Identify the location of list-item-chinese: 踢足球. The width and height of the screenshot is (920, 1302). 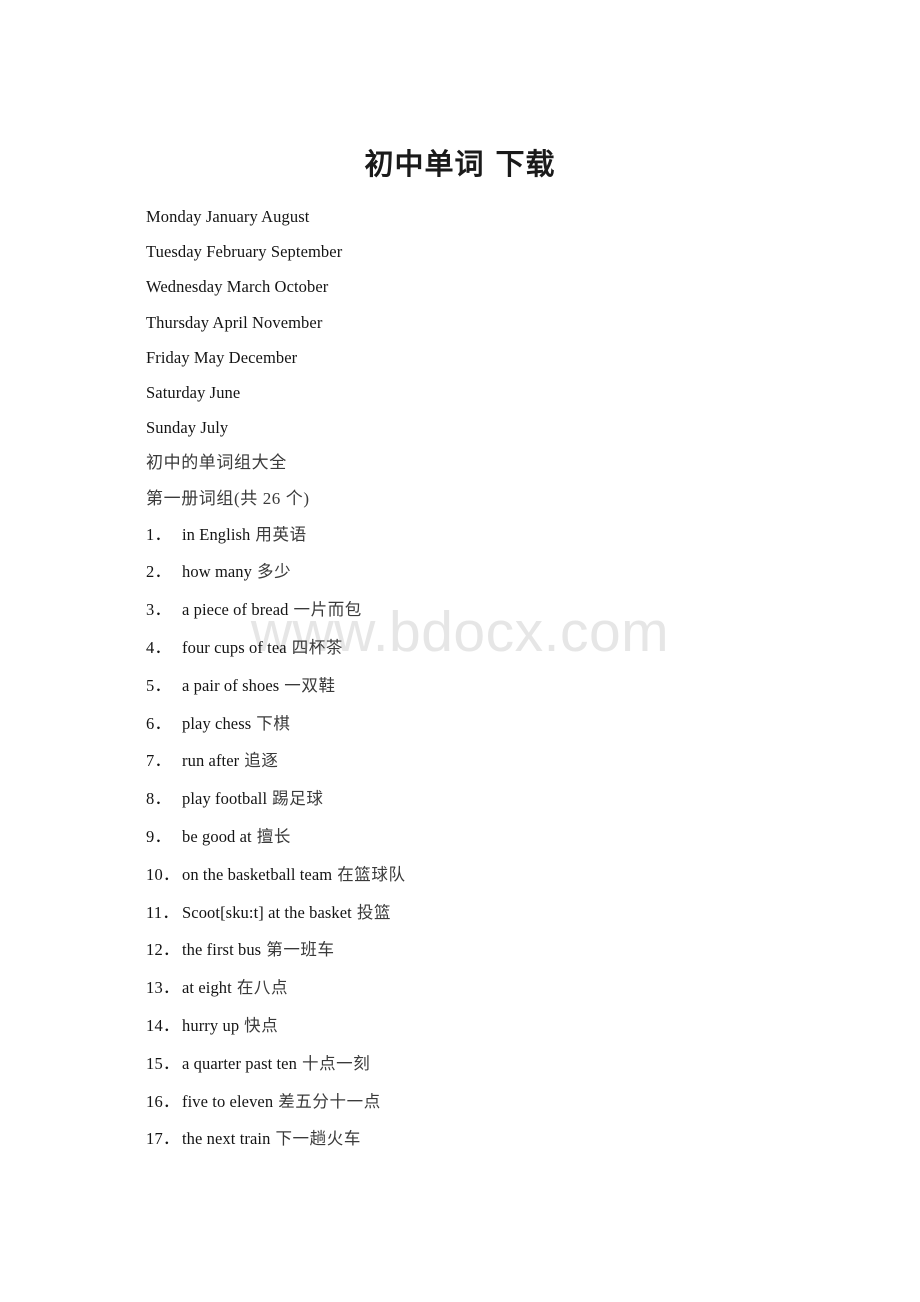
(298, 799).